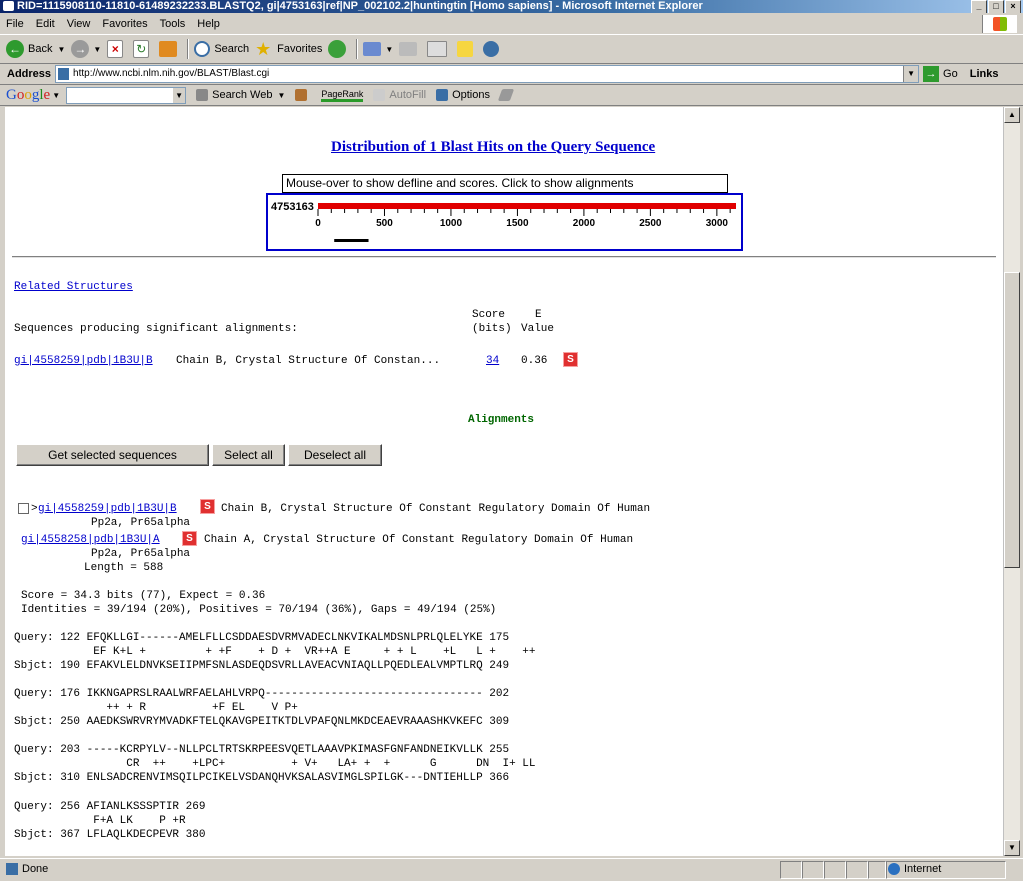 The height and width of the screenshot is (881, 1023). What do you see at coordinates (248, 455) in the screenshot?
I see `select-all-button: Select all` at bounding box center [248, 455].